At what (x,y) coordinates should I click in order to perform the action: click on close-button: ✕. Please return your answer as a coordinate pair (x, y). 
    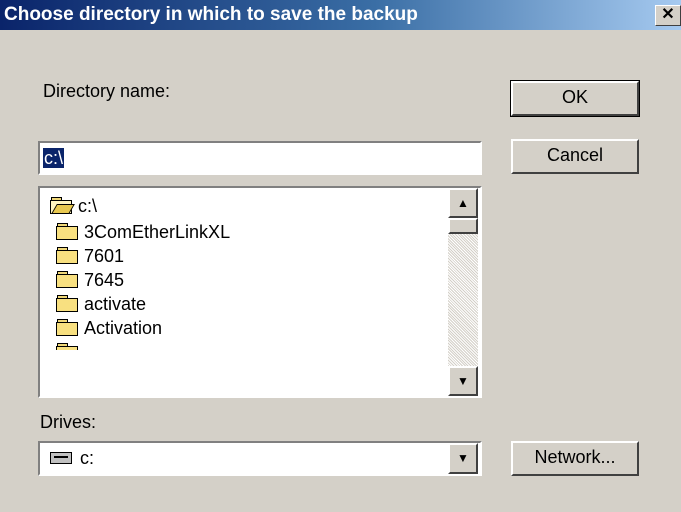
    Looking at the image, I should click on (668, 15).